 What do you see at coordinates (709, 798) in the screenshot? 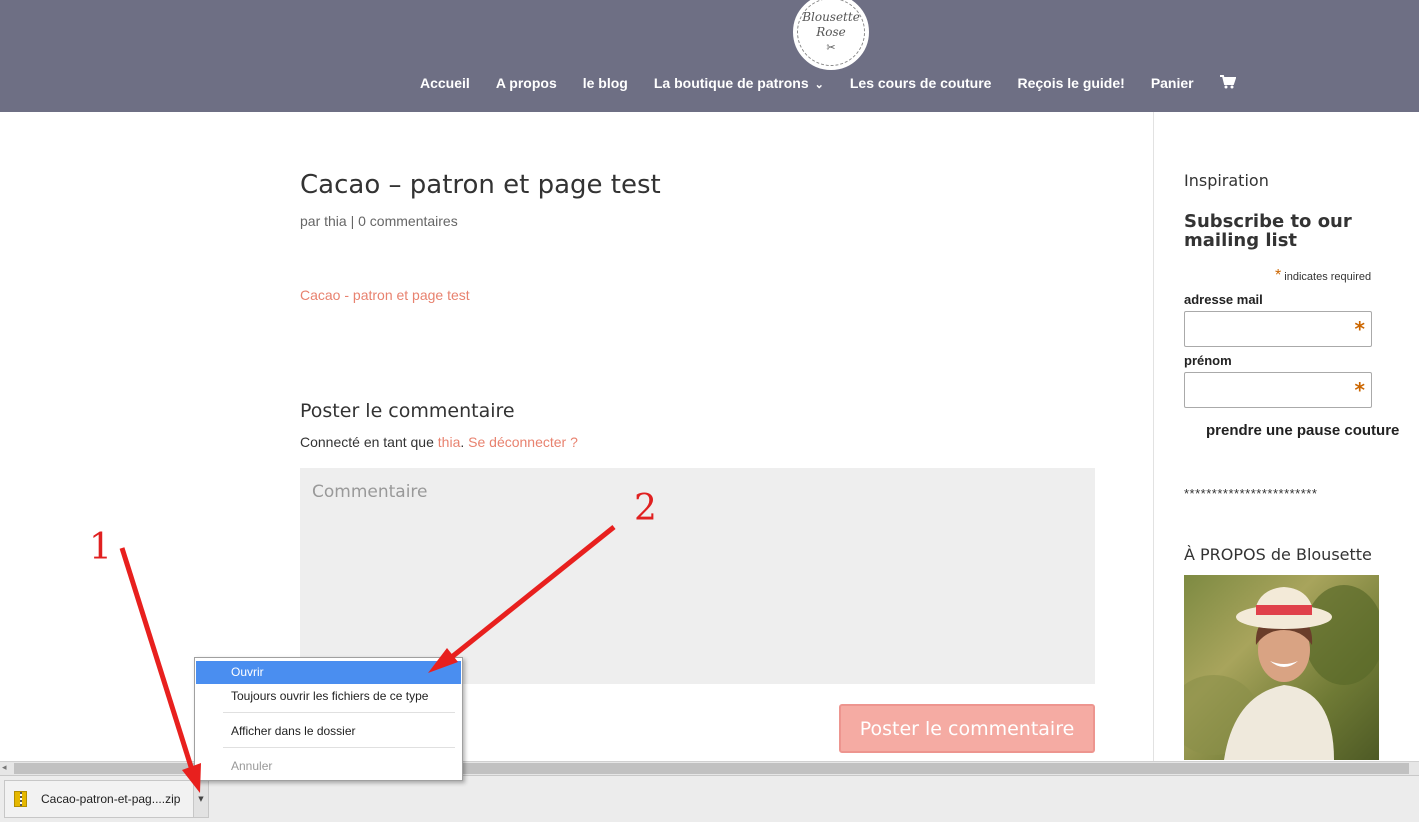
I see `download-bar: Cacao-patron-et-pag....zip ▼` at bounding box center [709, 798].